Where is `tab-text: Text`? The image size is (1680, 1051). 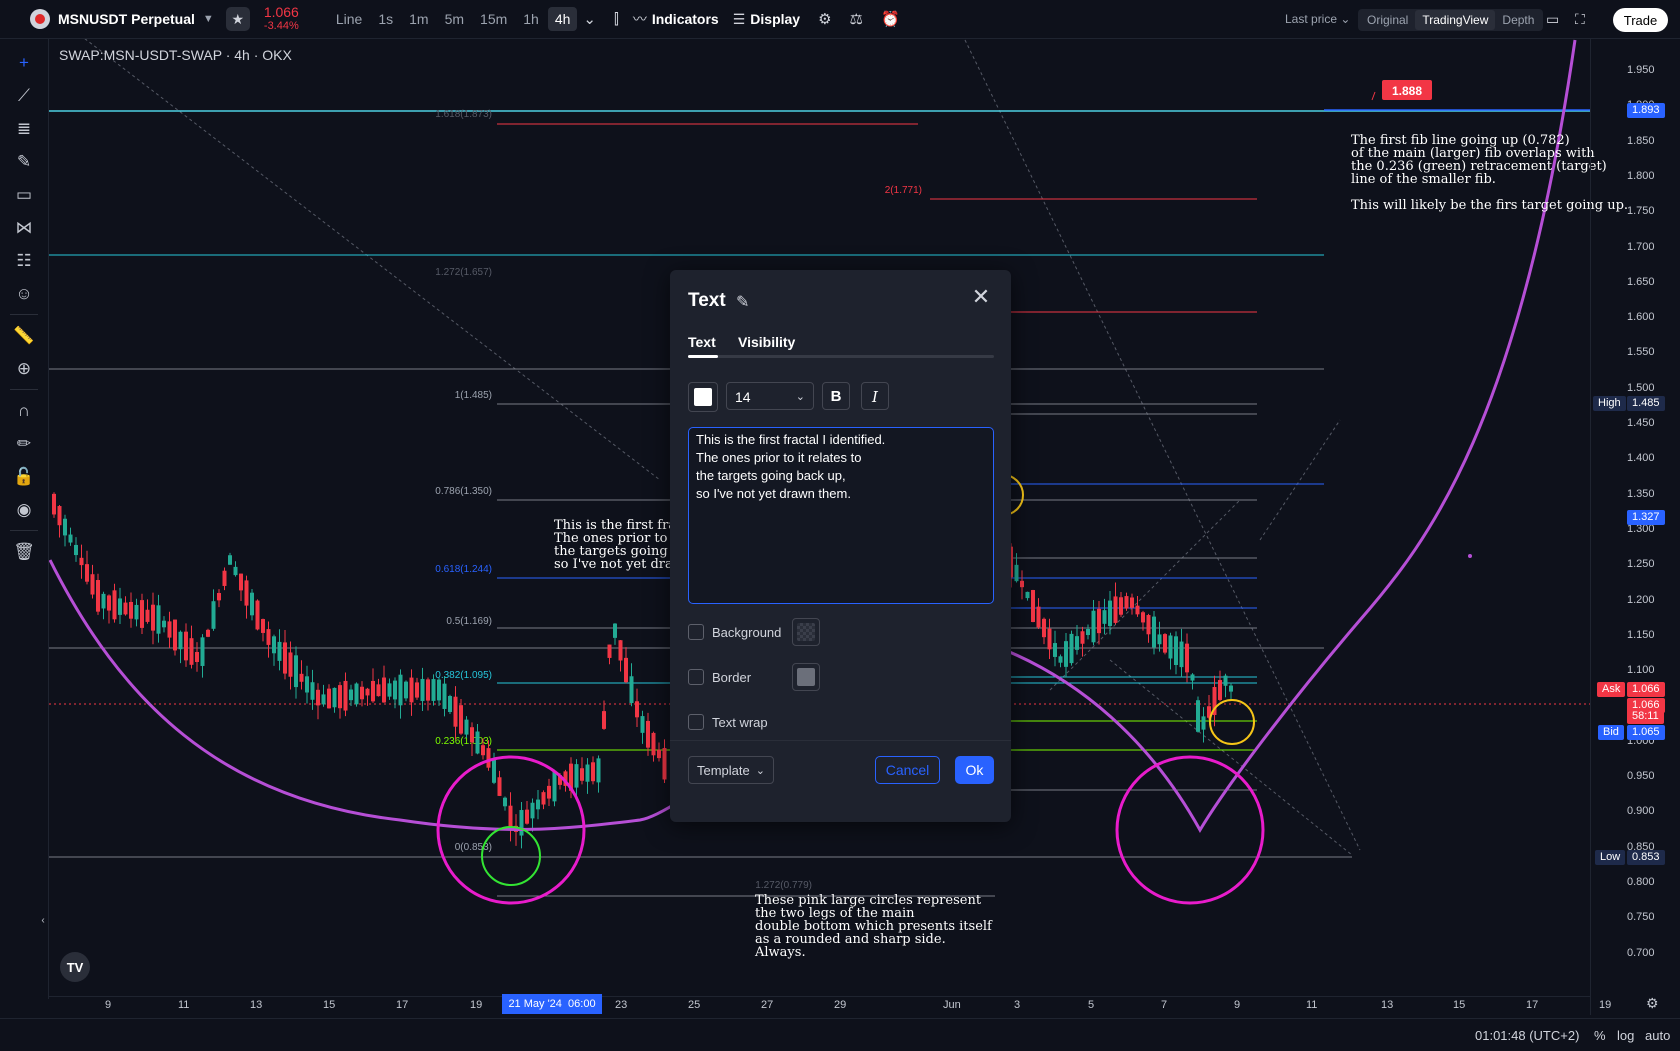 tab-text: Text is located at coordinates (702, 342).